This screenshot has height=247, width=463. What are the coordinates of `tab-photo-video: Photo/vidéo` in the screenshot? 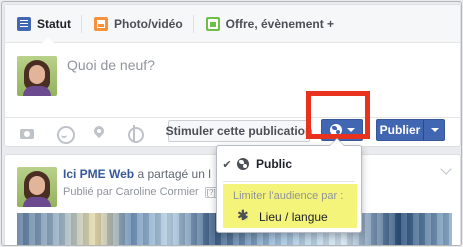 It's located at (137, 24).